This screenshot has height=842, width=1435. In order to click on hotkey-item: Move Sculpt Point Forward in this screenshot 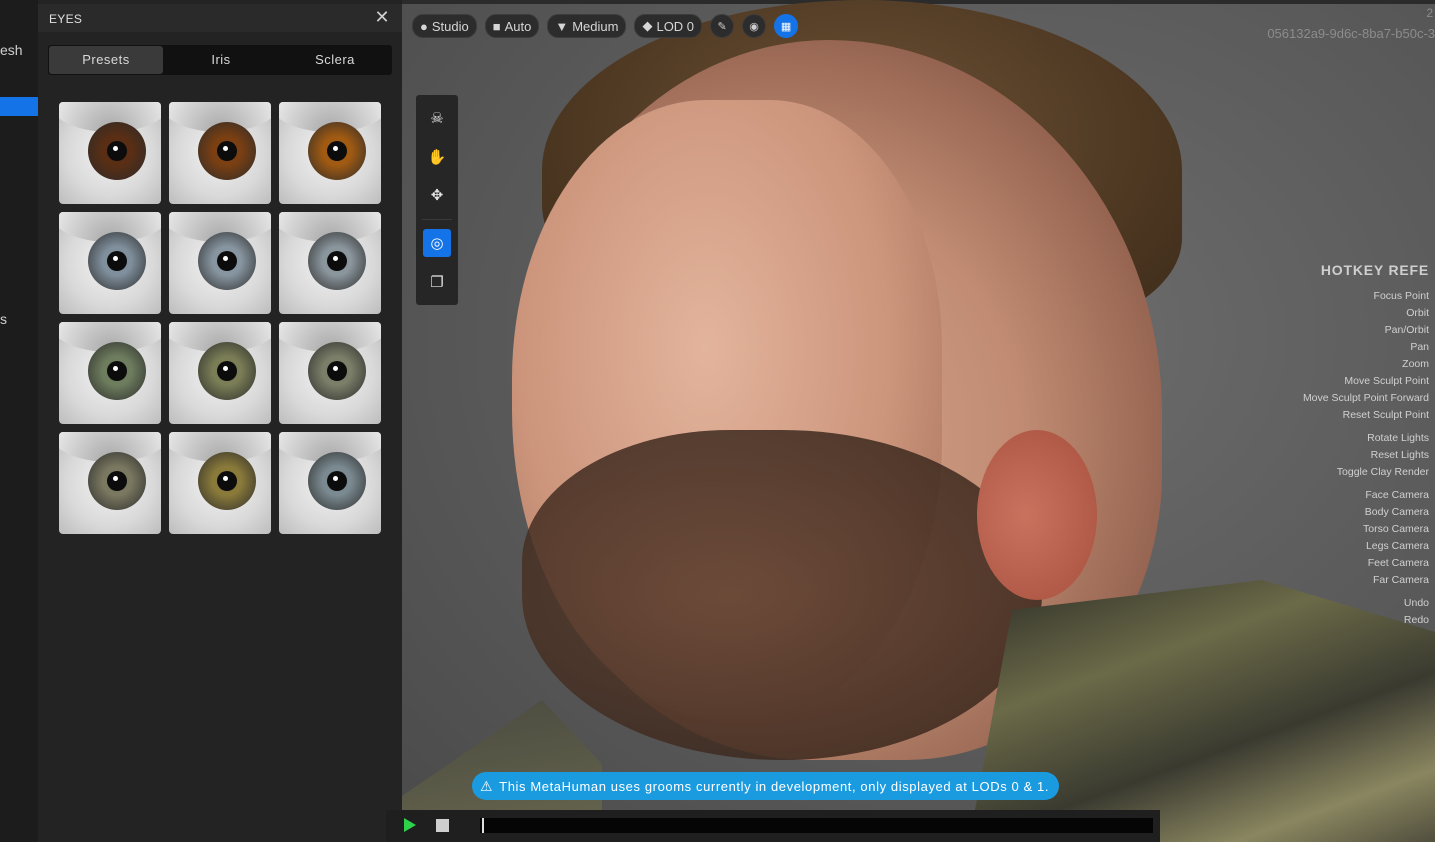, I will do `click(1365, 398)`.